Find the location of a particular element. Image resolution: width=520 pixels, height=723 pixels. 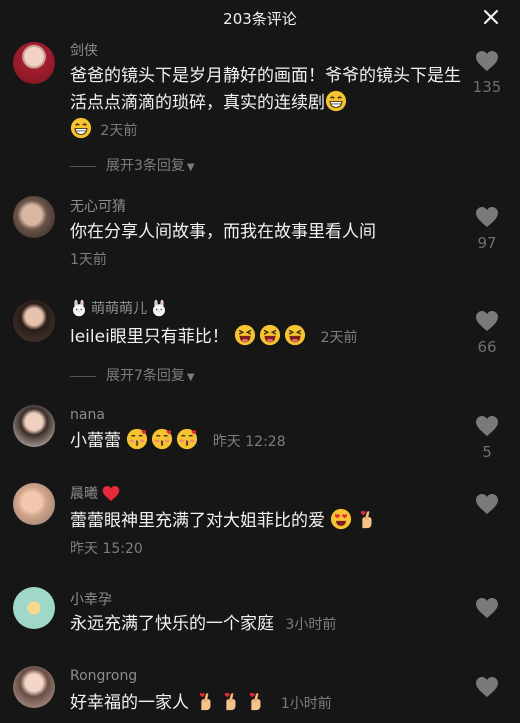

comment-body: 爸爸的镜头下是岁月静好的画面！爷爷的镜头下是生活点点滴滴的琐碎，真实的连续剧 is located at coordinates (265, 89).